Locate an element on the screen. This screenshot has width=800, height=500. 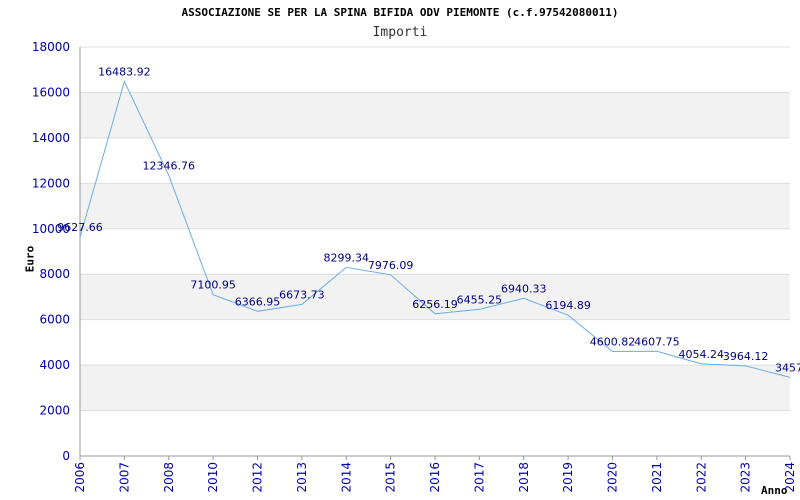
data-label: 6673.73 is located at coordinates (302, 294).